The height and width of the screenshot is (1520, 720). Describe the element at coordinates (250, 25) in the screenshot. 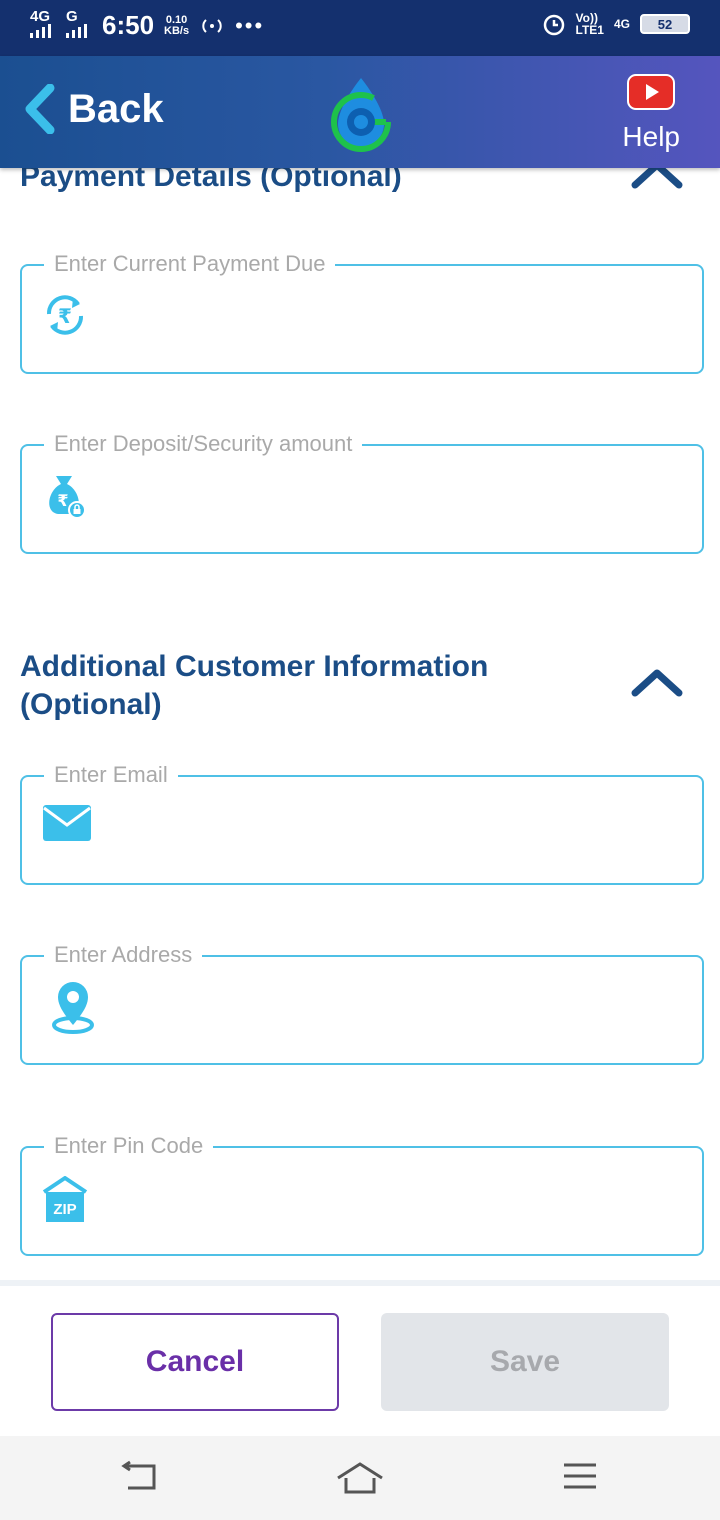

I see `more-notifications-icon: •••` at that location.